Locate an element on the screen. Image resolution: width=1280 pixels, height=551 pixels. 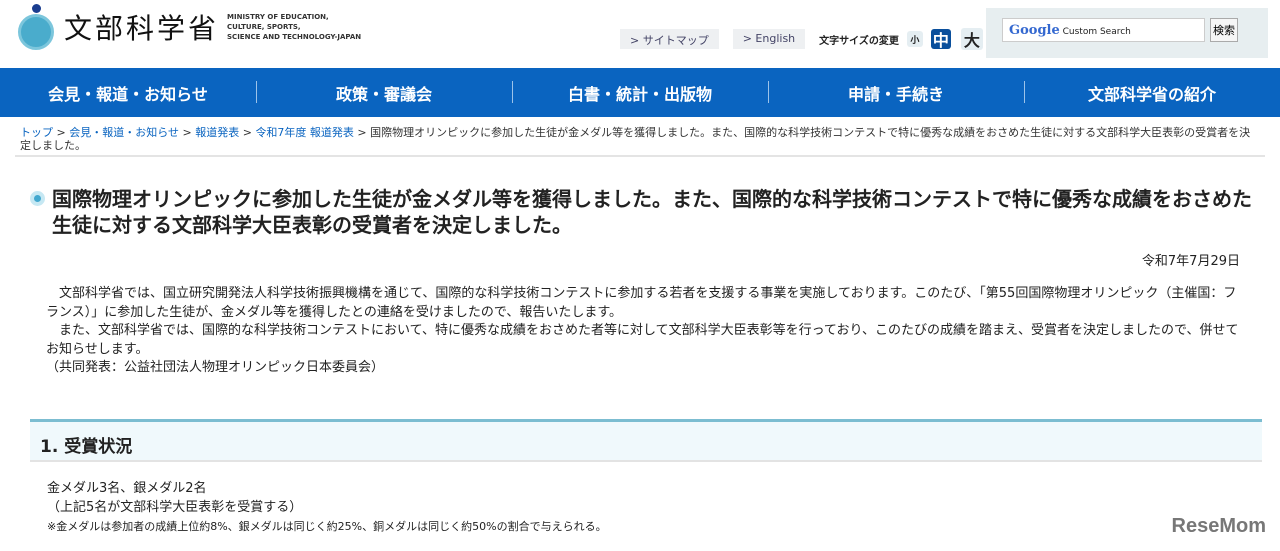
nav-press: 会見・報道・お知らせ is located at coordinates (128, 92).